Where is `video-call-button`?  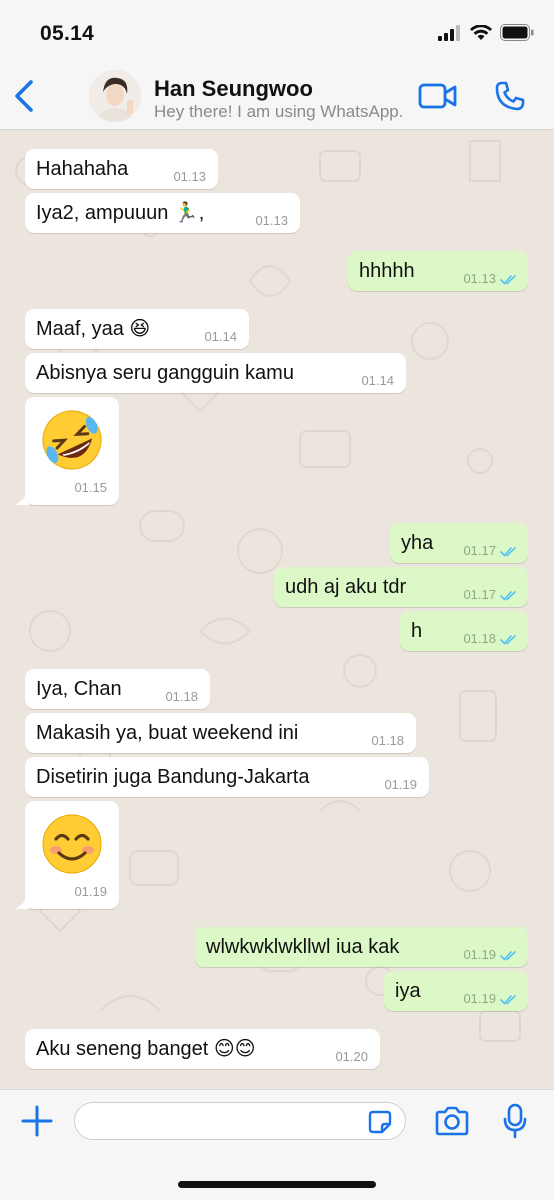
video-call-button is located at coordinates (438, 96).